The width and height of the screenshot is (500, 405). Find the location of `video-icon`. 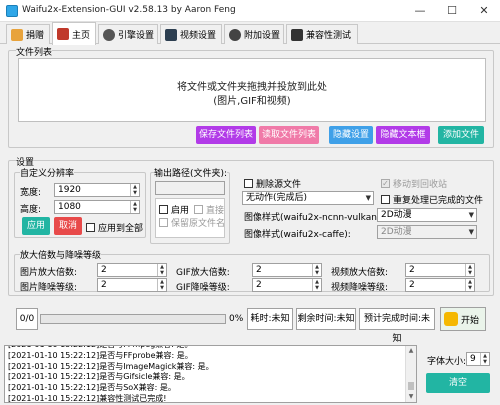

video-icon is located at coordinates (171, 34).